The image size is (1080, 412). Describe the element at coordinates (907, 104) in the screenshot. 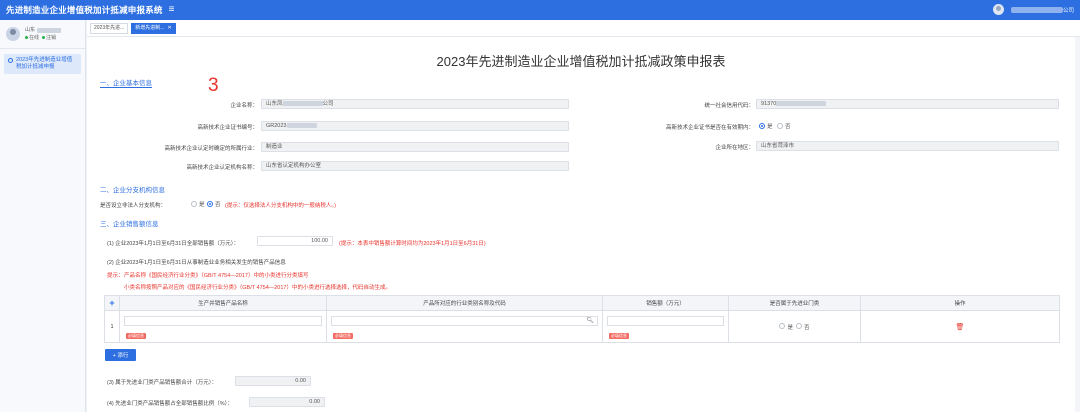

I see `credit-code-field: 91370` at that location.